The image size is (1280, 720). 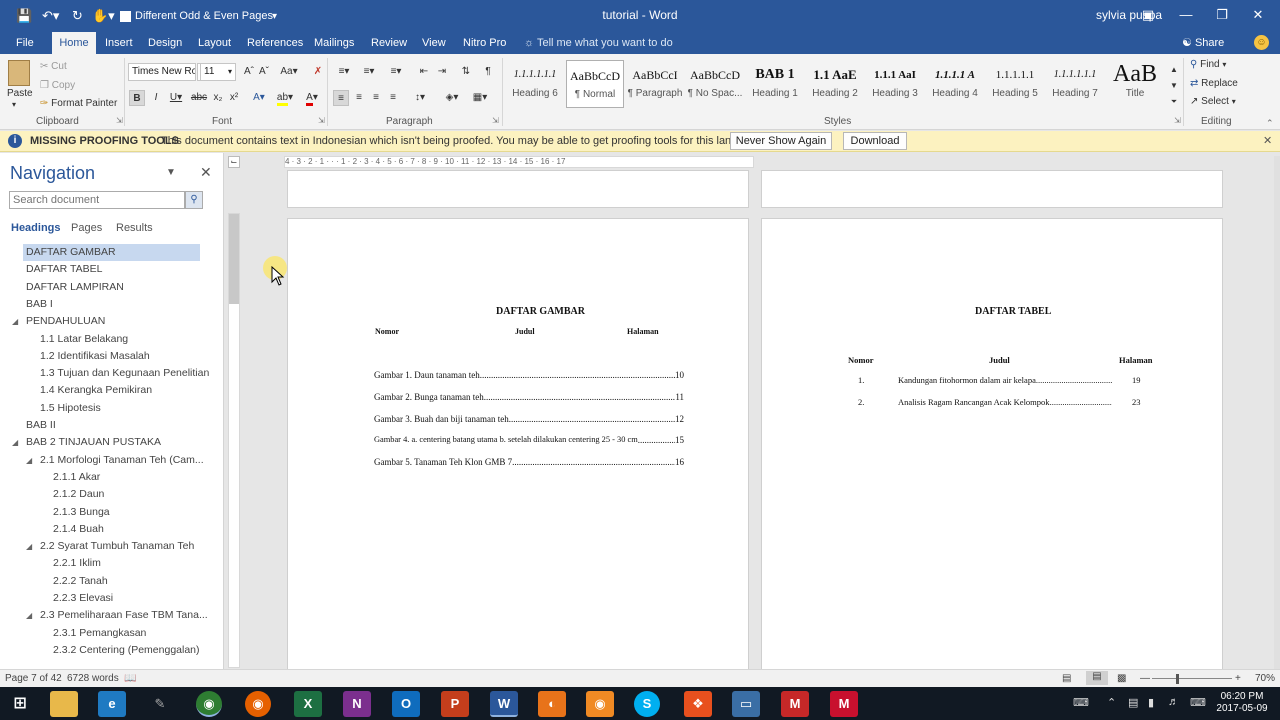 I want to click on style-heading-4: 1.1.1.1 A Heading 4, so click(x=955, y=84).